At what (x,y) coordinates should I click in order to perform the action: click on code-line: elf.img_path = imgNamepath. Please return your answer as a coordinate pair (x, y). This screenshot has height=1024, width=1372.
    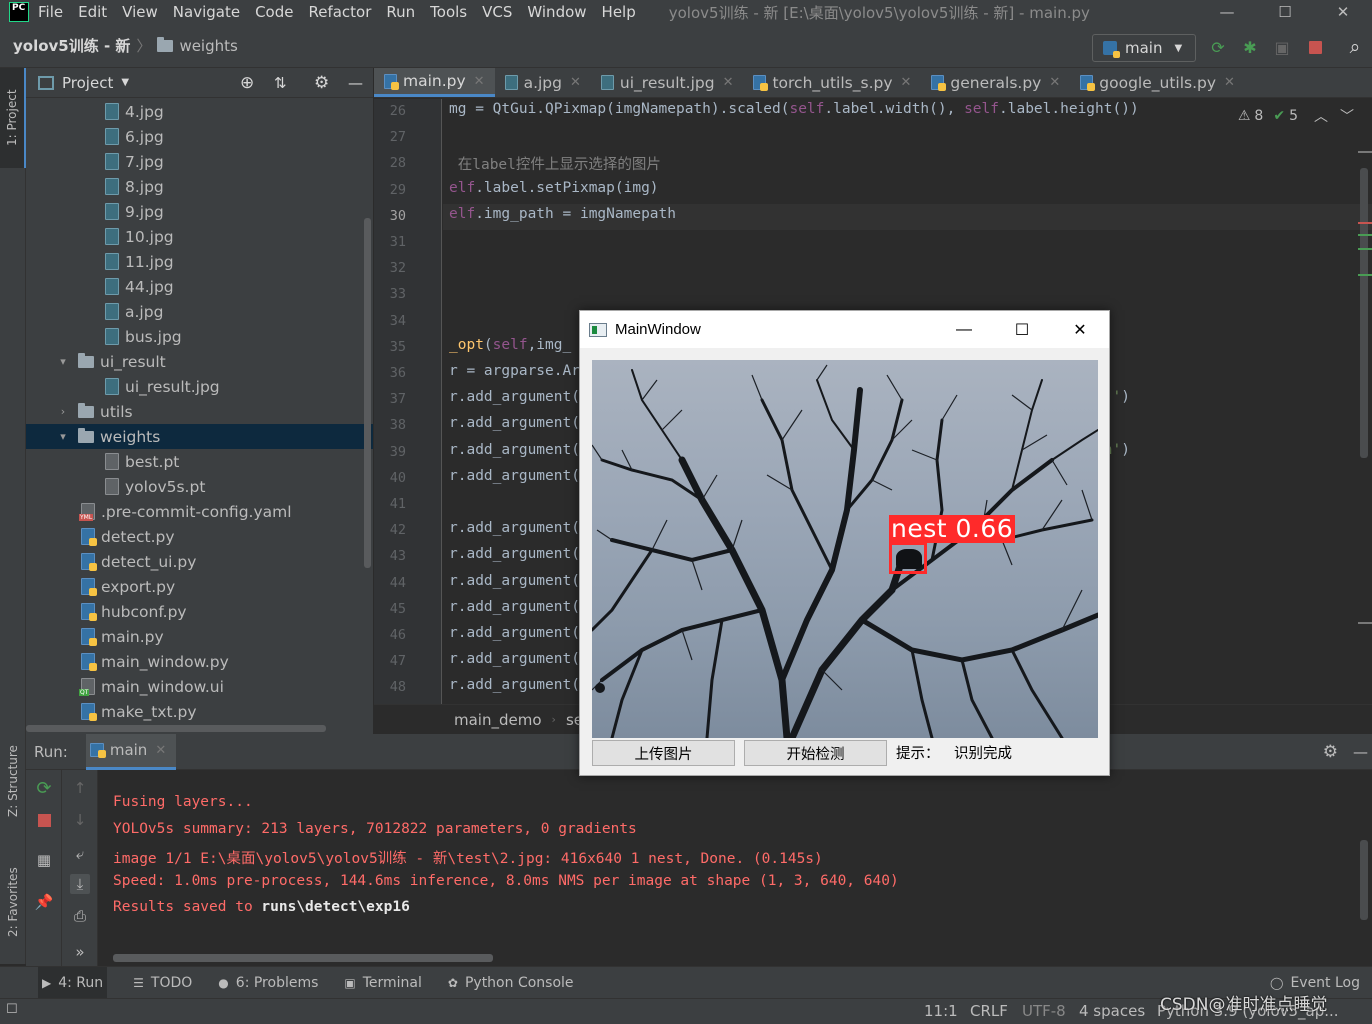
    Looking at the image, I should click on (562, 214).